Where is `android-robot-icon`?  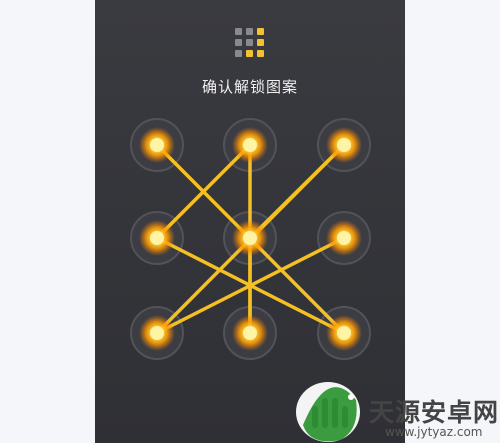 android-robot-icon is located at coordinates (328, 412).